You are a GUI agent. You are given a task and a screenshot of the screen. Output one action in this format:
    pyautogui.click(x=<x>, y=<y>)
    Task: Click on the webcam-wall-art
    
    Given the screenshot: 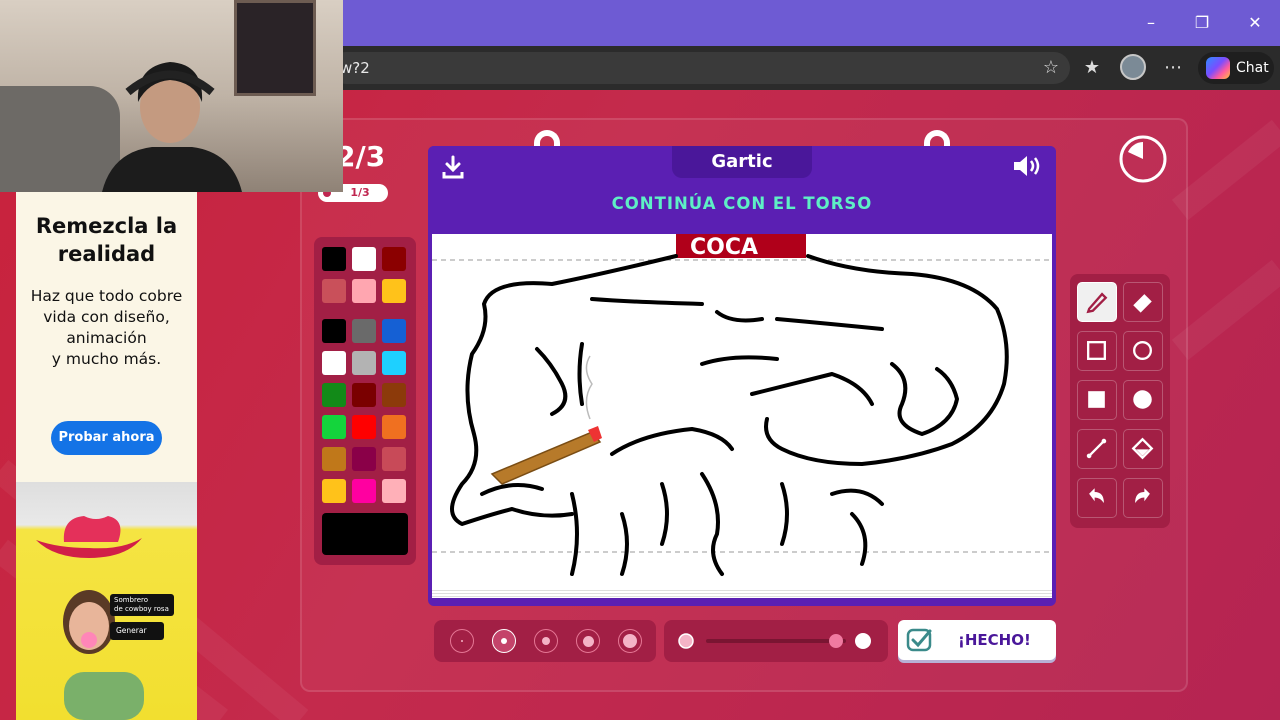 What is the action you would take?
    pyautogui.click(x=275, y=48)
    